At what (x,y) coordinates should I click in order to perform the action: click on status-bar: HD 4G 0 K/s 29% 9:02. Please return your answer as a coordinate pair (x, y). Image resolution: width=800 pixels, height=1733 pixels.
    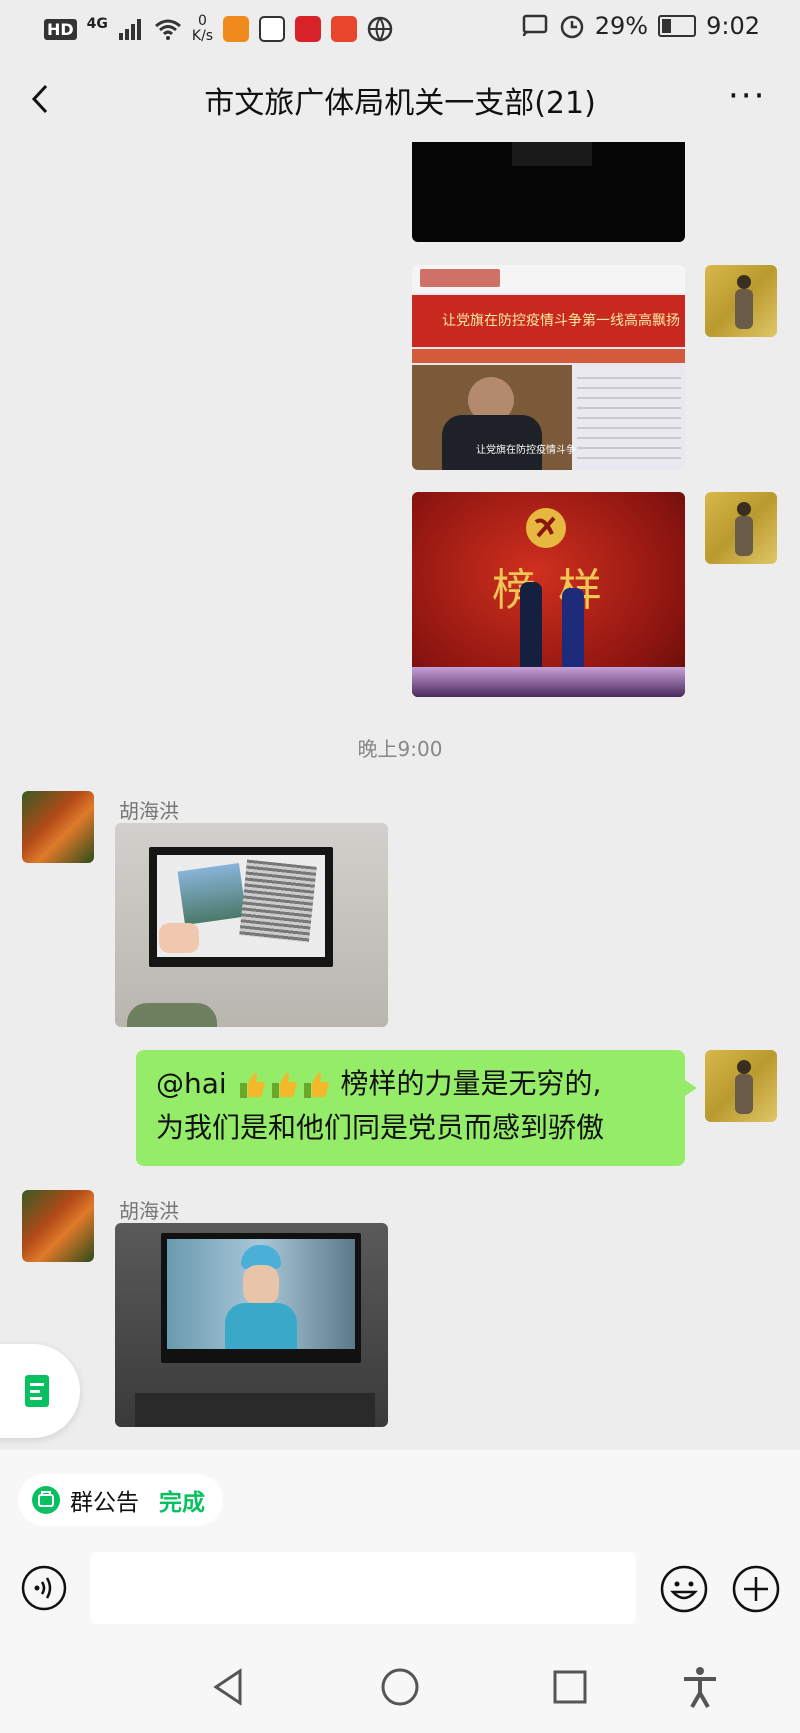
    Looking at the image, I should click on (400, 28).